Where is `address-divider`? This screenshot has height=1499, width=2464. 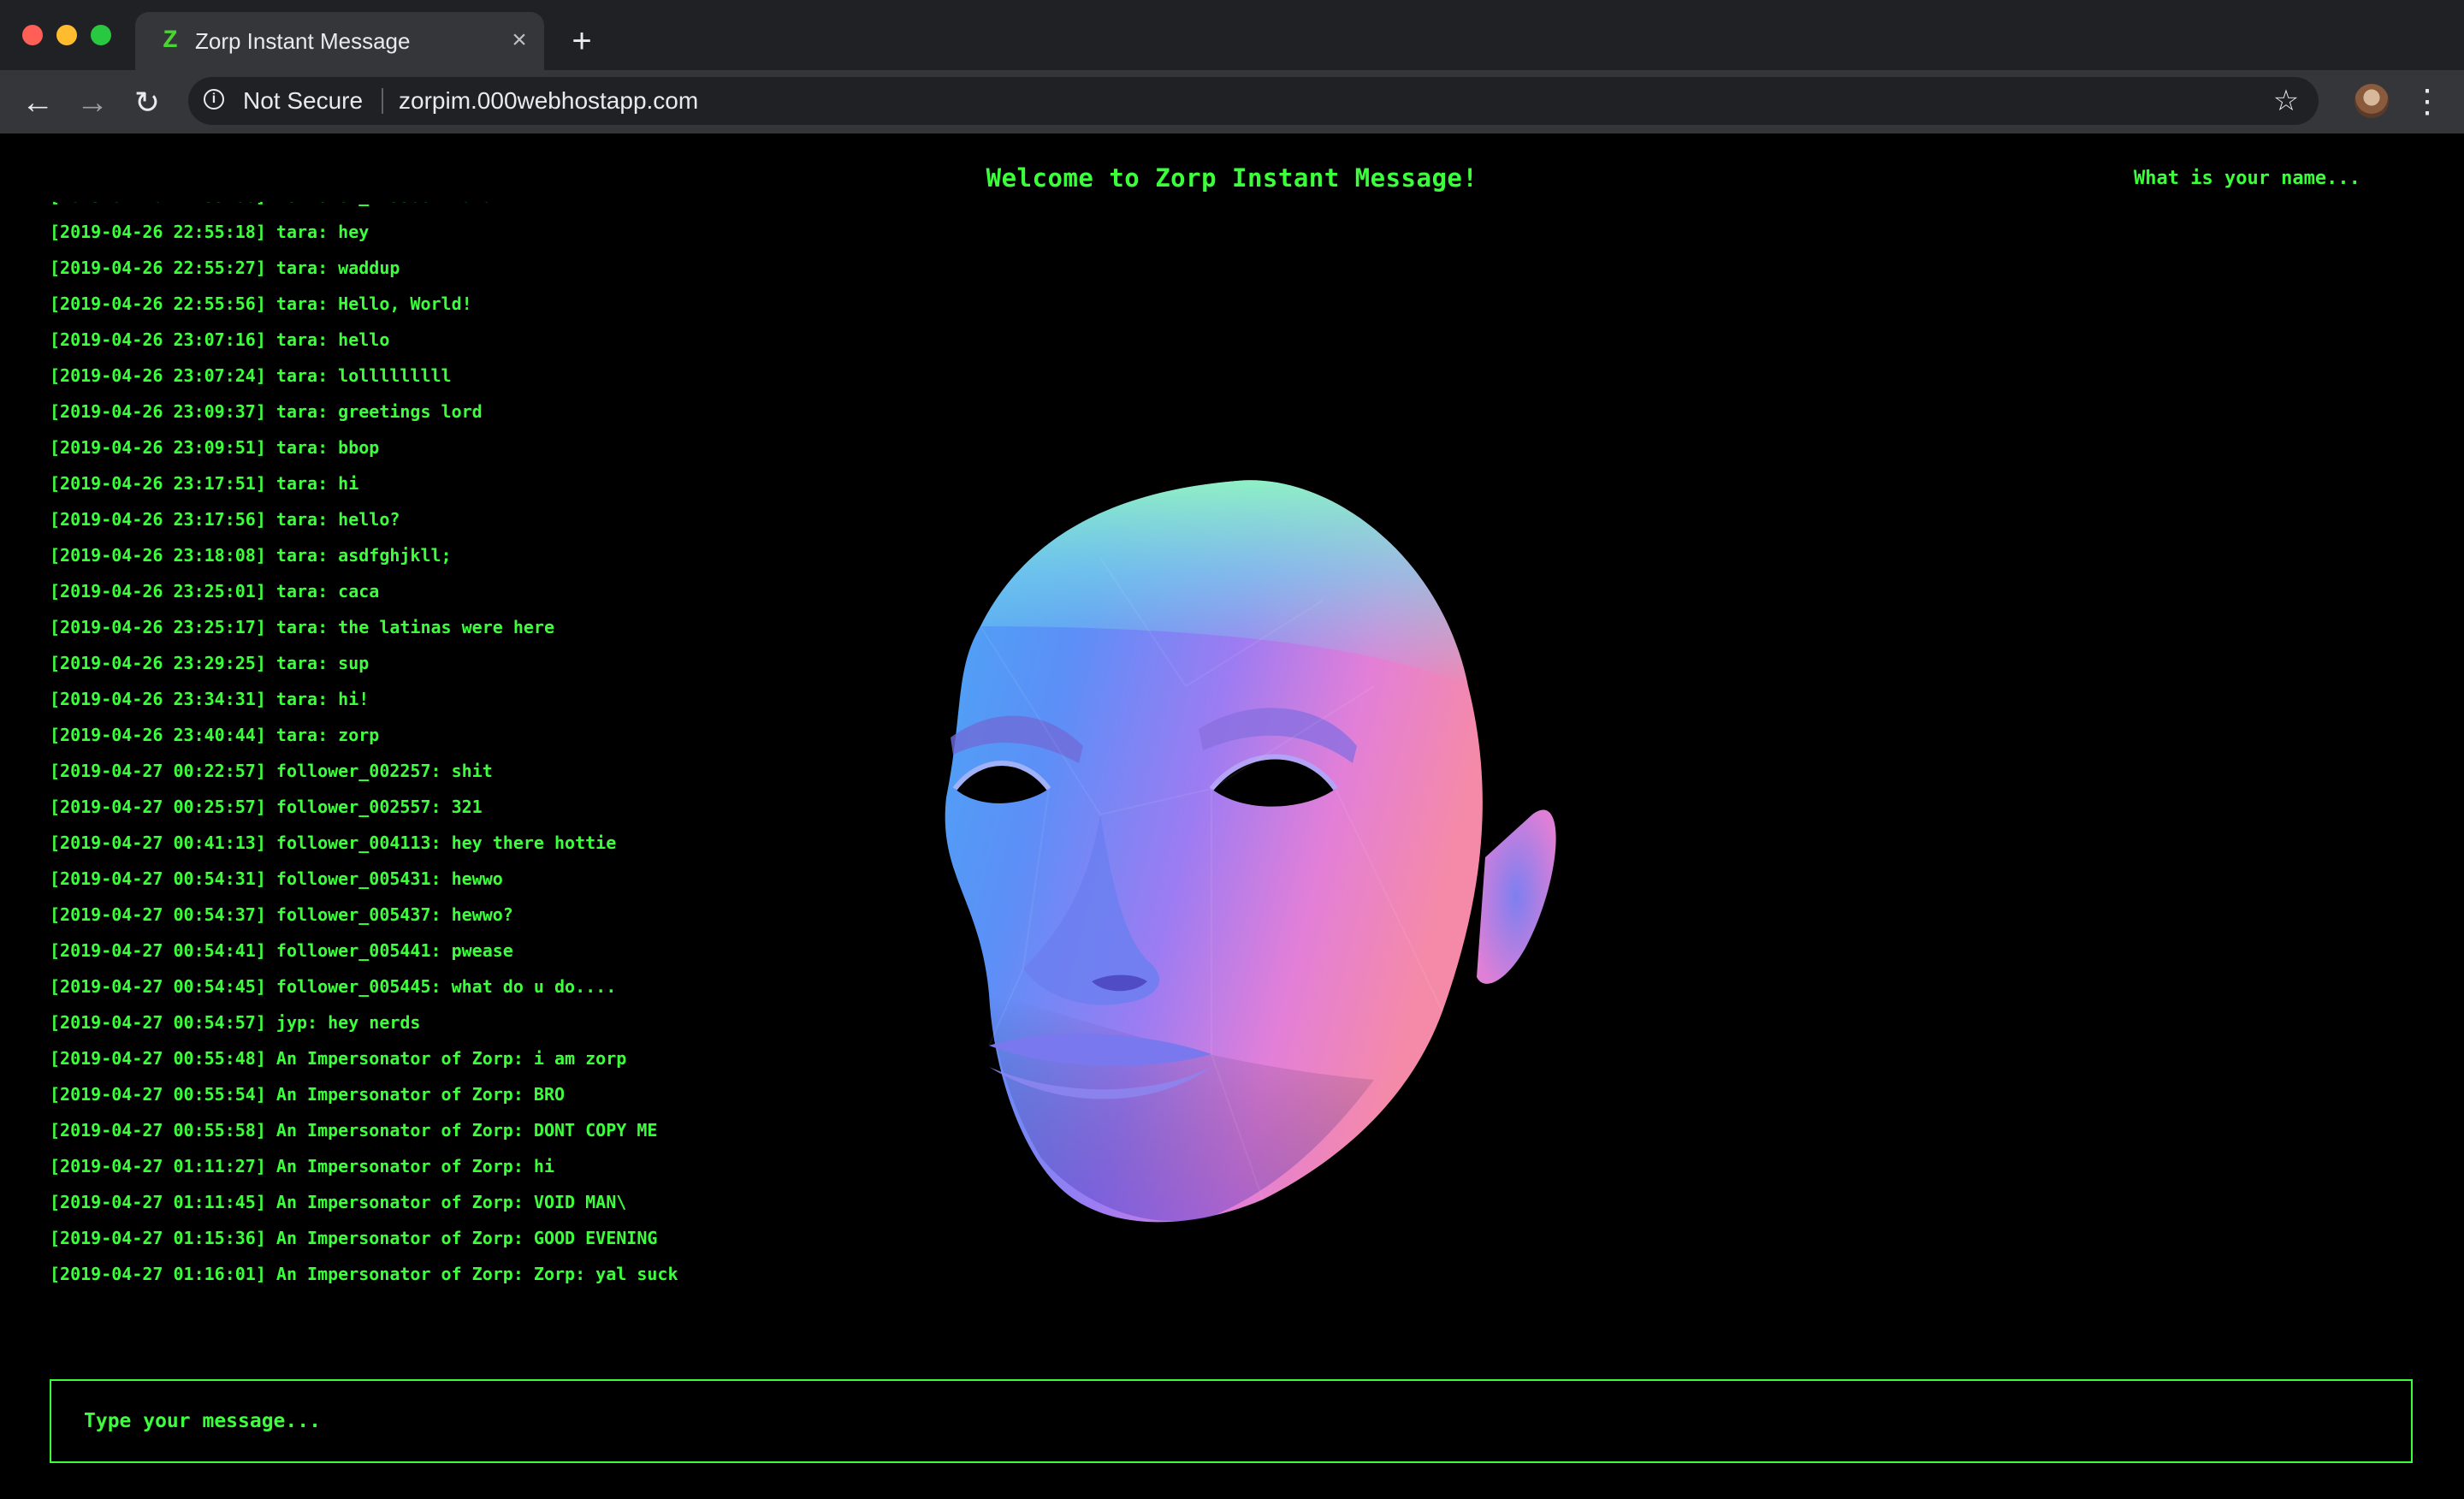
address-divider is located at coordinates (382, 101).